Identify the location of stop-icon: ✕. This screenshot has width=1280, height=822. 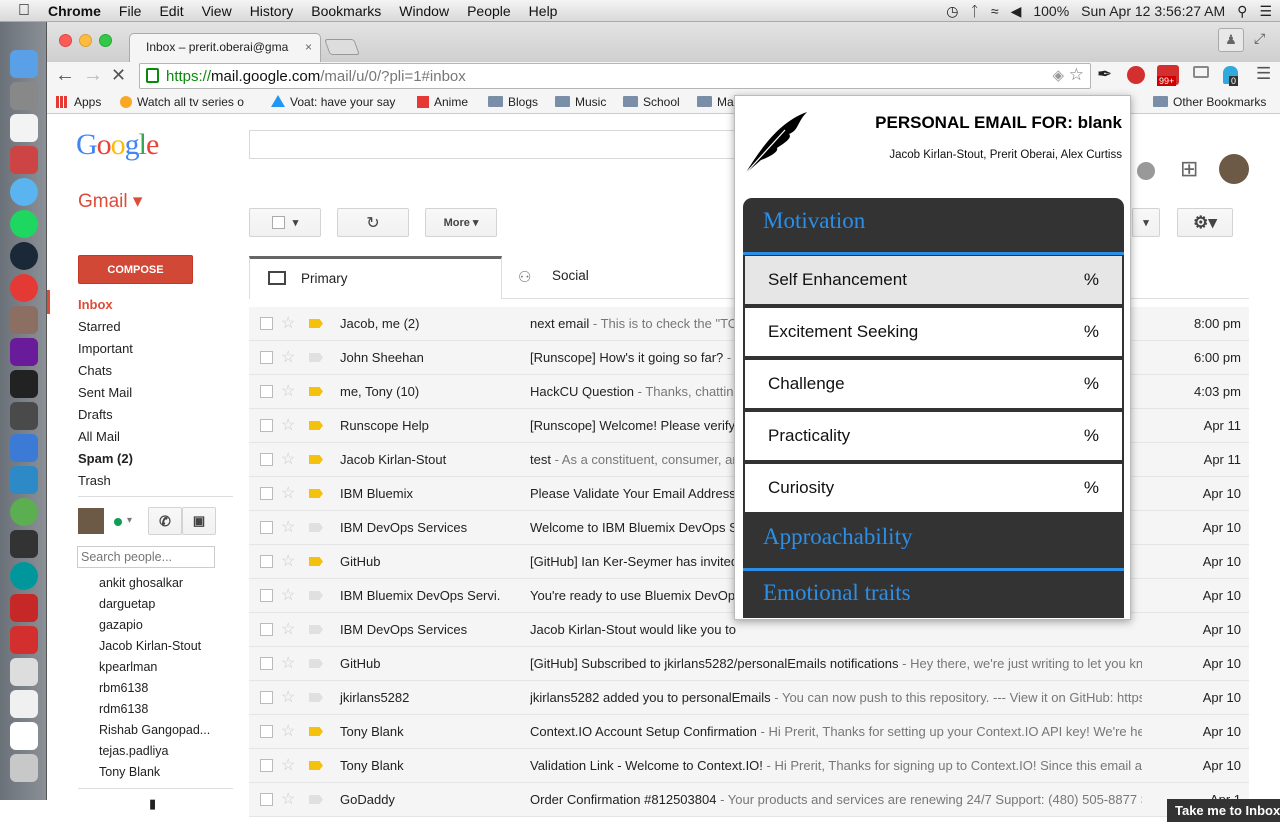
(118, 75).